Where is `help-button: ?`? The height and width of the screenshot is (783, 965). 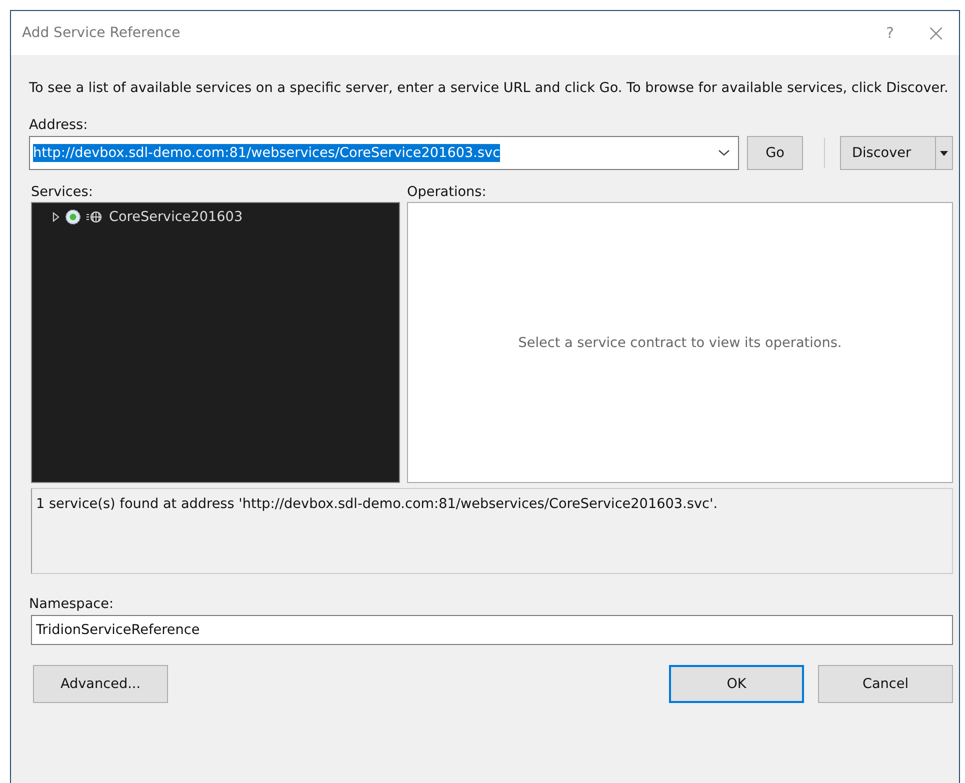 help-button: ? is located at coordinates (890, 33).